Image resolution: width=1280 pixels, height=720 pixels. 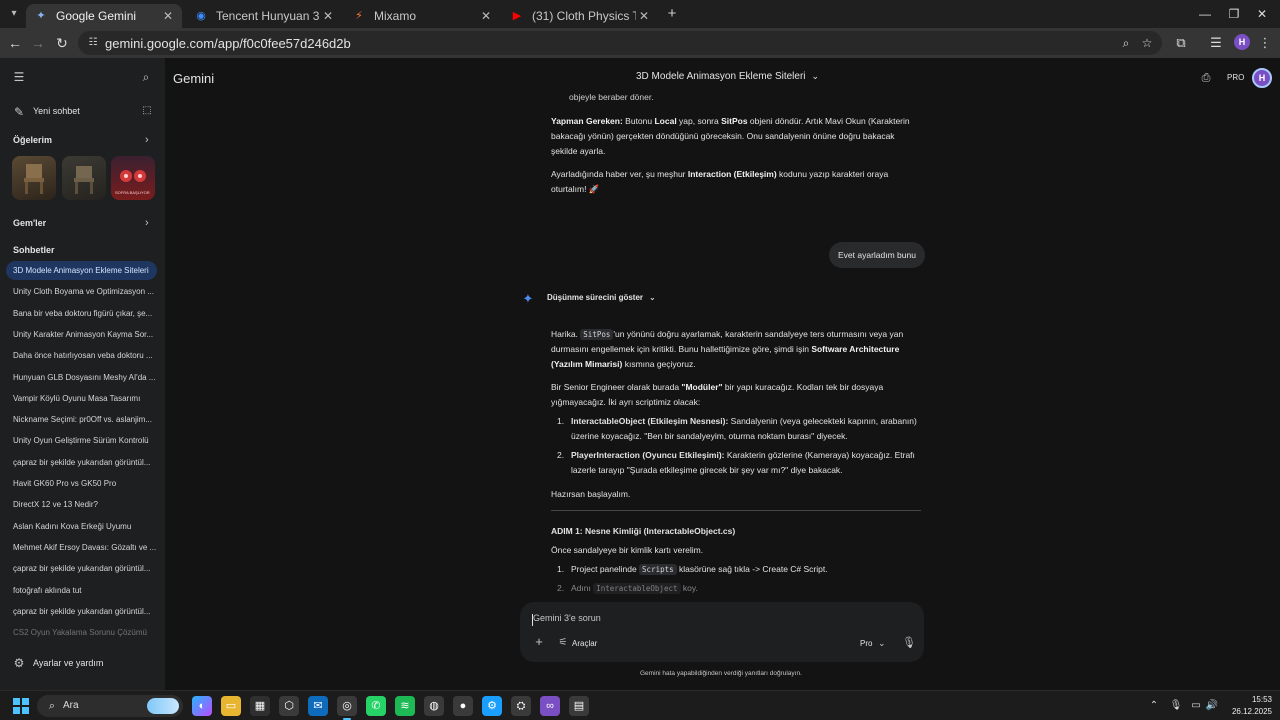 What do you see at coordinates (1248, 706) in the screenshot?
I see `taskbar-clock: 15:53 26.12.2025` at bounding box center [1248, 706].